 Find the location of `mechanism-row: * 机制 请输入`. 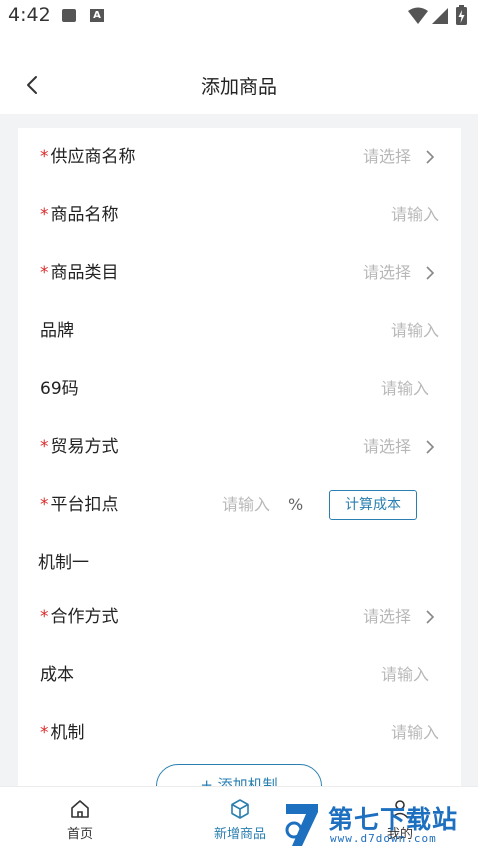

mechanism-row: * 机制 请输入 is located at coordinates (239, 733).